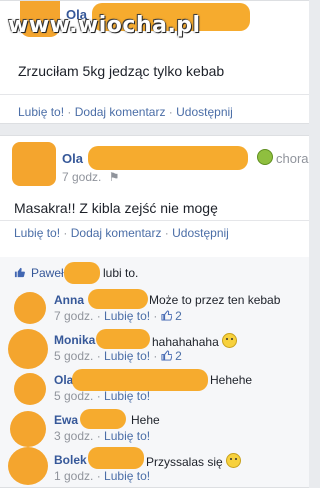 Image resolution: width=320 pixels, height=488 pixels. Describe the element at coordinates (63, 380) in the screenshot. I see `comment-author: Ola` at that location.